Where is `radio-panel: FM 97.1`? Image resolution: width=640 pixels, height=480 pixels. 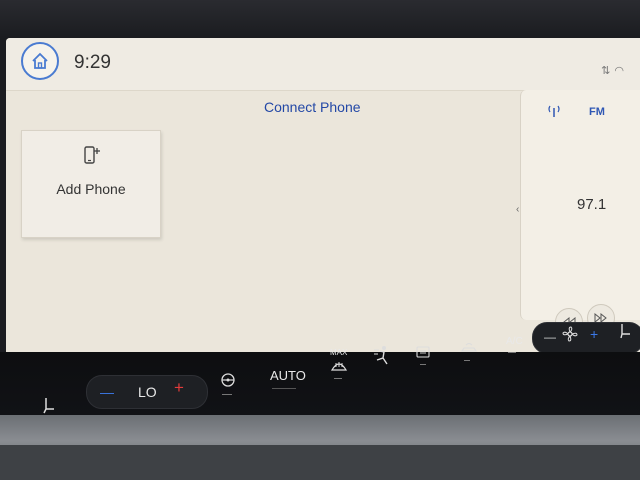 radio-panel: FM 97.1 is located at coordinates (580, 213).